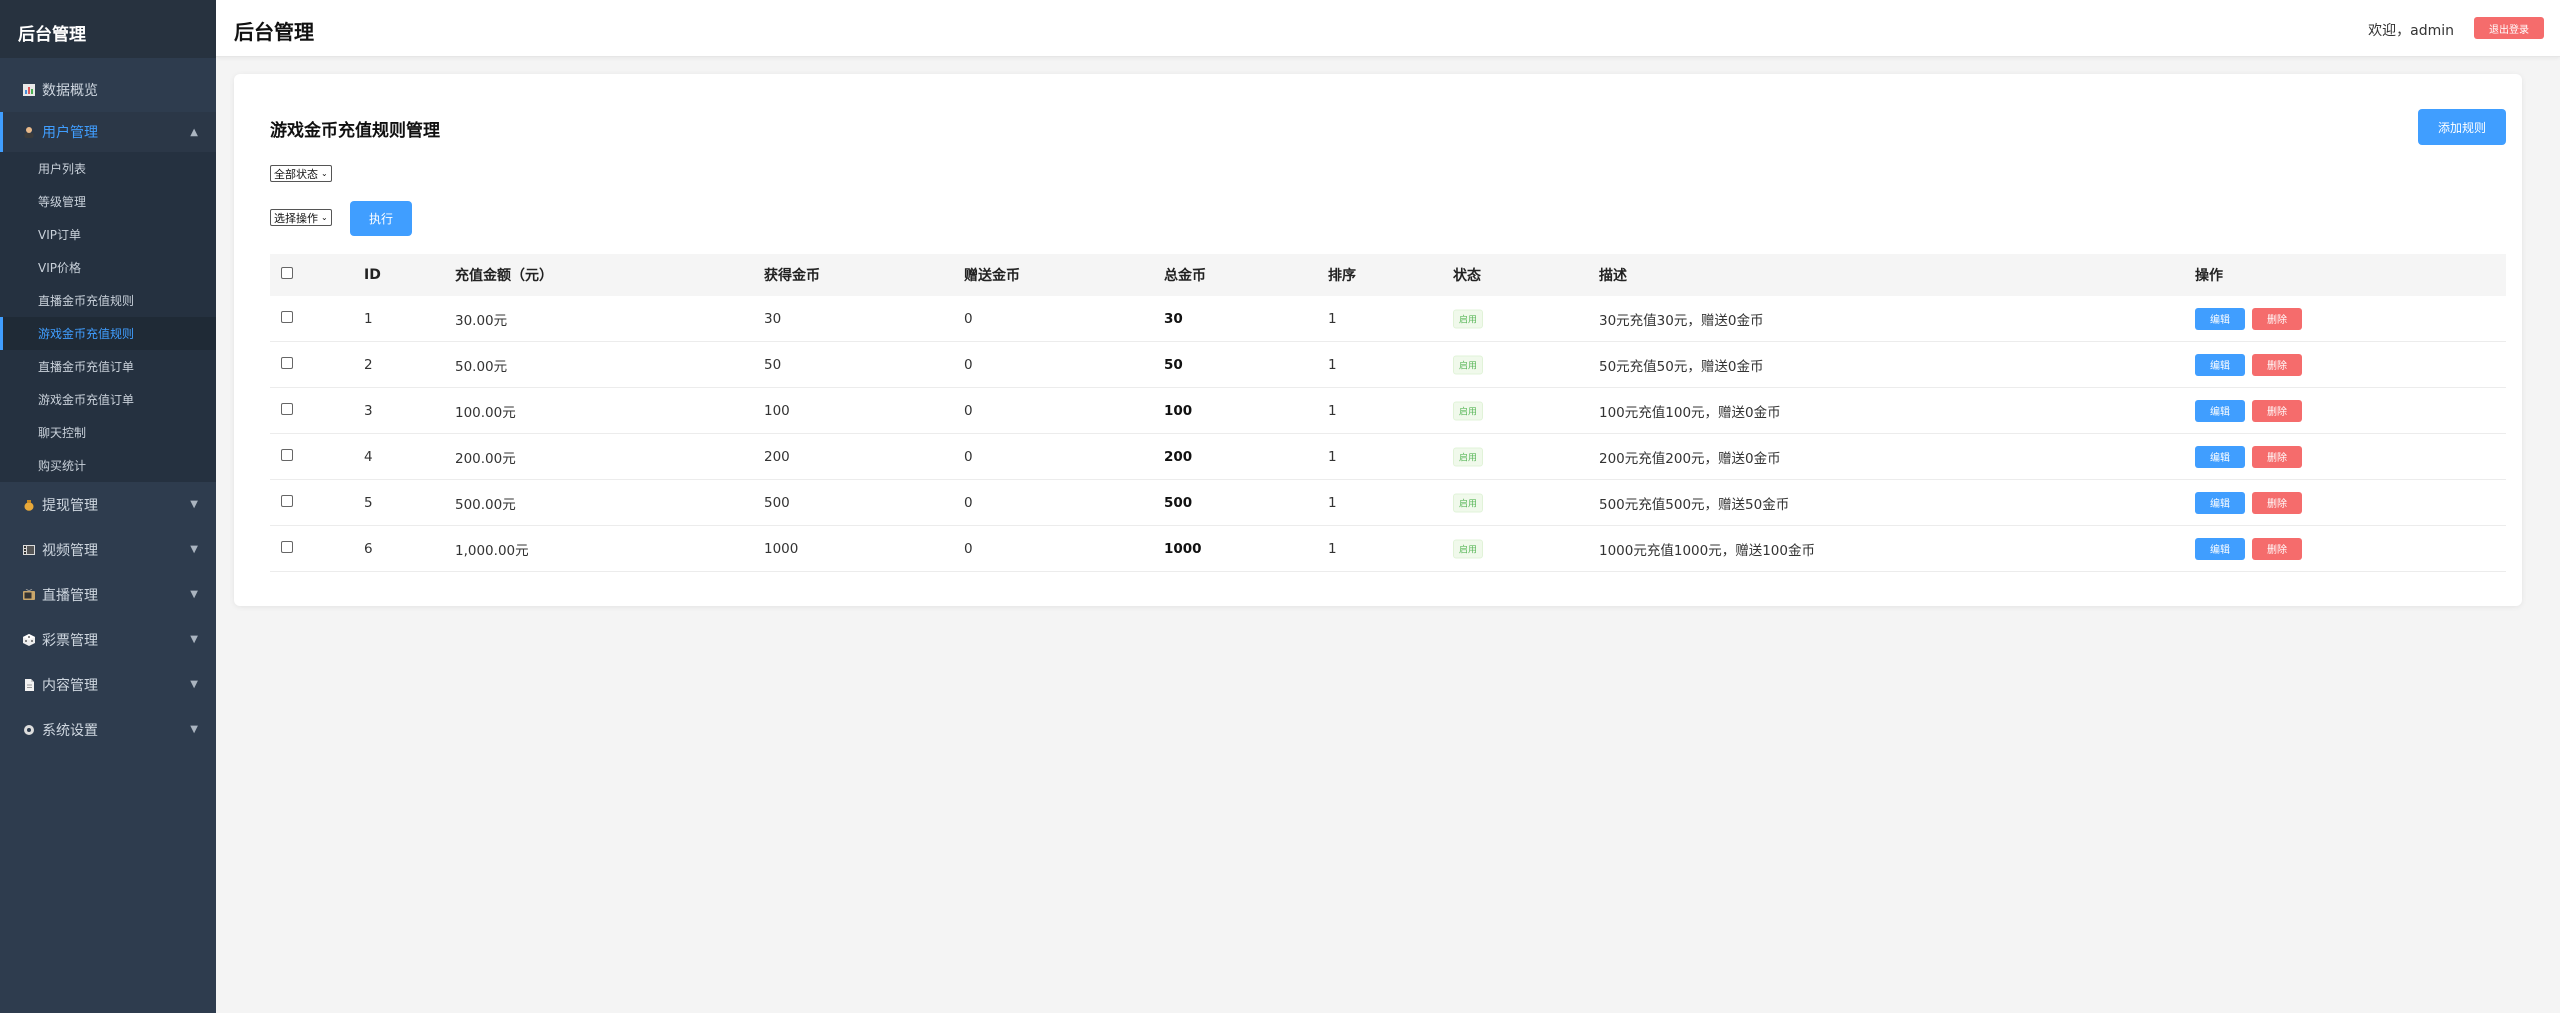 The image size is (2560, 1013). What do you see at coordinates (108, 729) in the screenshot?
I see `sidebar-item-settings: 系统设置 ▼` at bounding box center [108, 729].